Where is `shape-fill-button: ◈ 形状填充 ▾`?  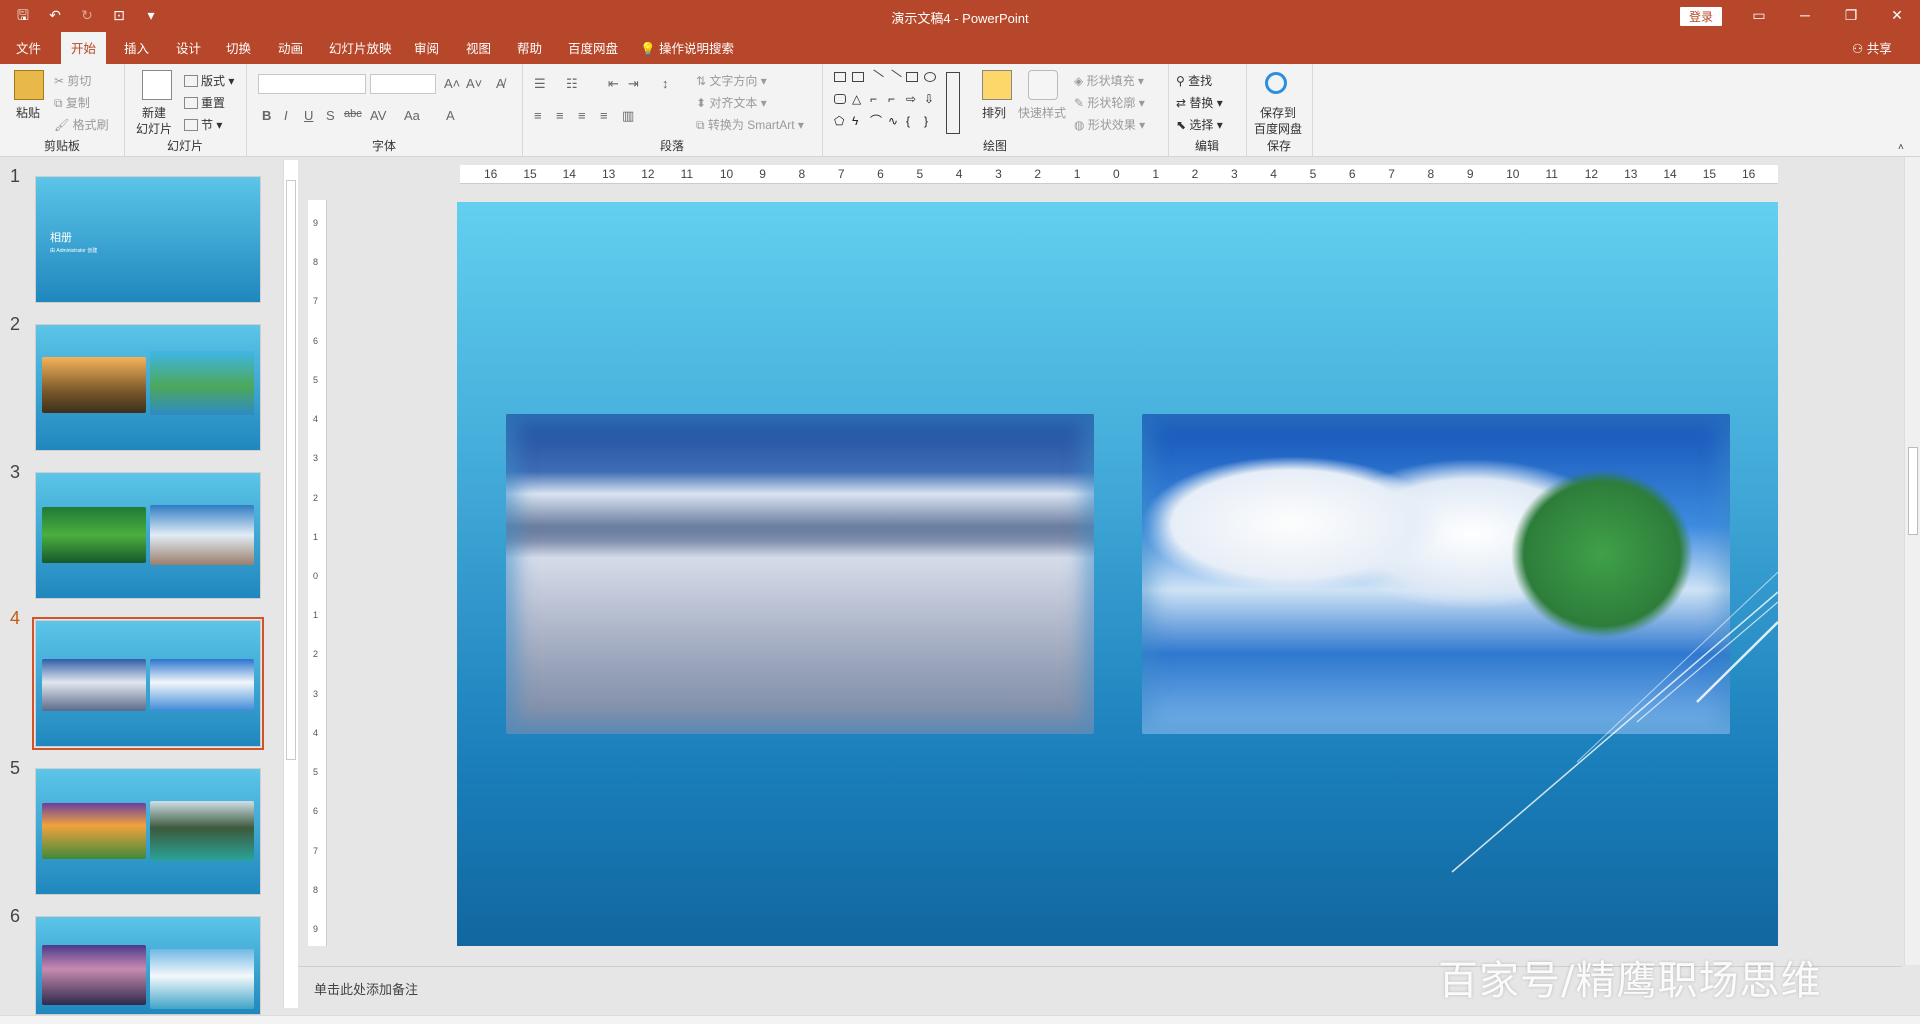
shape-fill-button: ◈ 形状填充 ▾ is located at coordinates (1109, 80).